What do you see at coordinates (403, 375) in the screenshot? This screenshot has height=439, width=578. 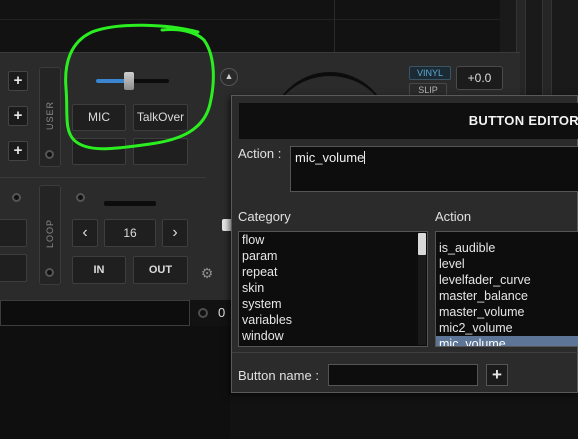 I see `button-name-input` at bounding box center [403, 375].